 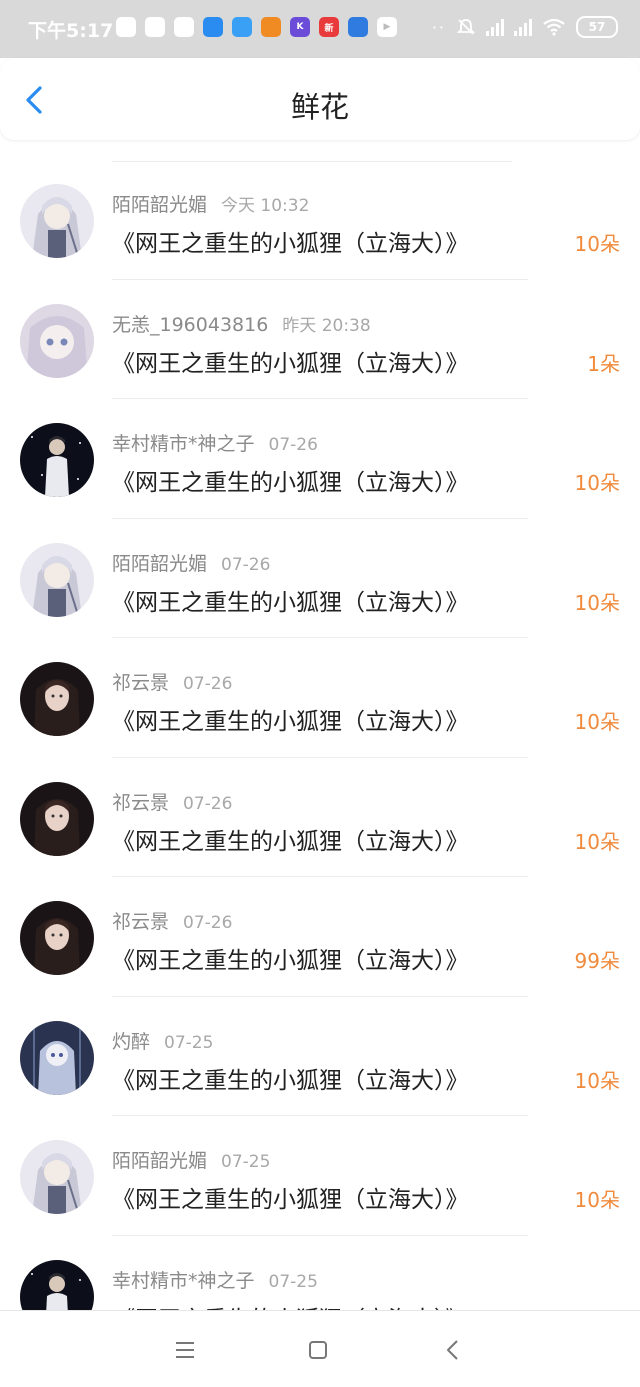 I want to click on page-title: 鲜花, so click(x=319, y=107).